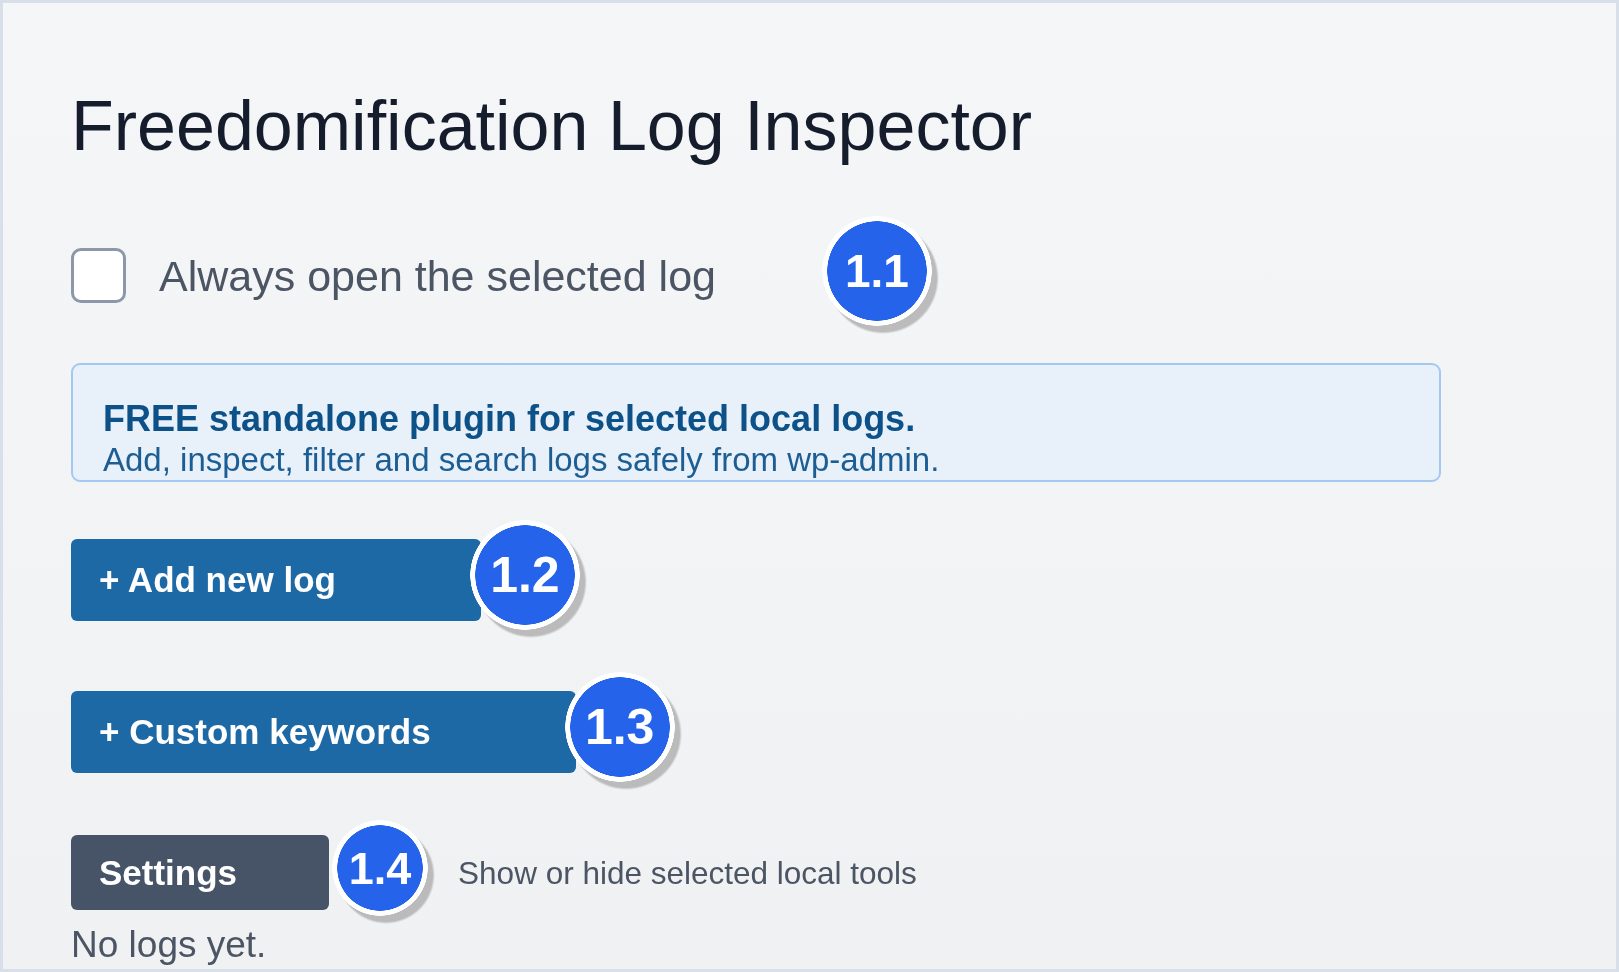  What do you see at coordinates (437, 275) in the screenshot?
I see `checkbox-label: Always open the selected log` at bounding box center [437, 275].